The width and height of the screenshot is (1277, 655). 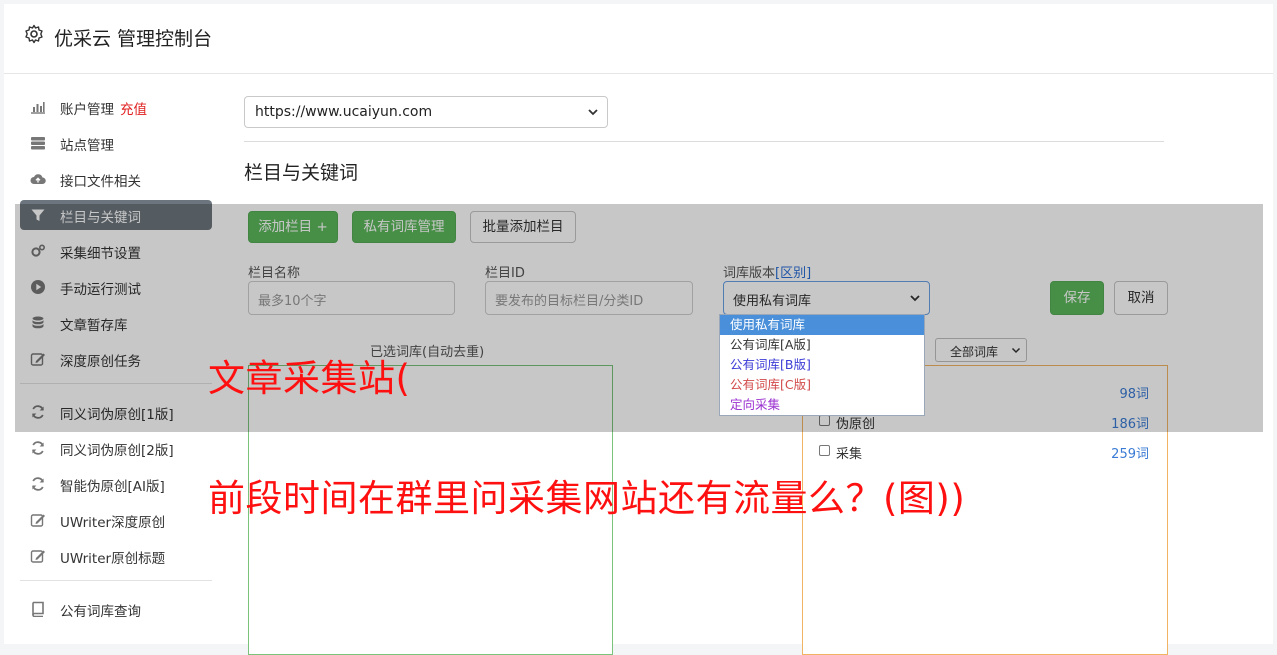 I want to click on lib-version-dropdown: 使用私有词库 公有词库[A版] 公有词库[B版] 公有词库[C版] 定向采集, so click(x=822, y=365).